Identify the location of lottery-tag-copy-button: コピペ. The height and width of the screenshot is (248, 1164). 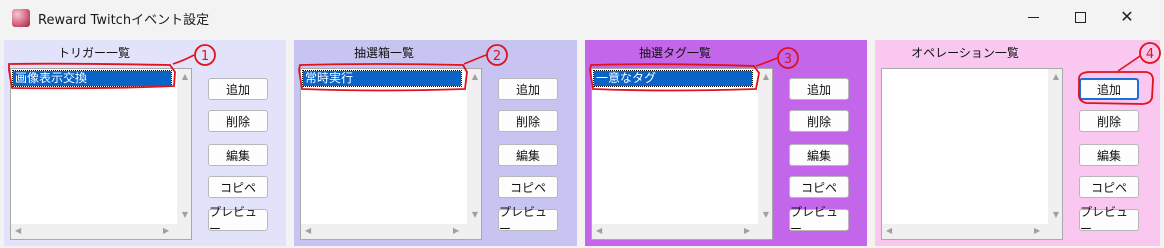
(819, 187).